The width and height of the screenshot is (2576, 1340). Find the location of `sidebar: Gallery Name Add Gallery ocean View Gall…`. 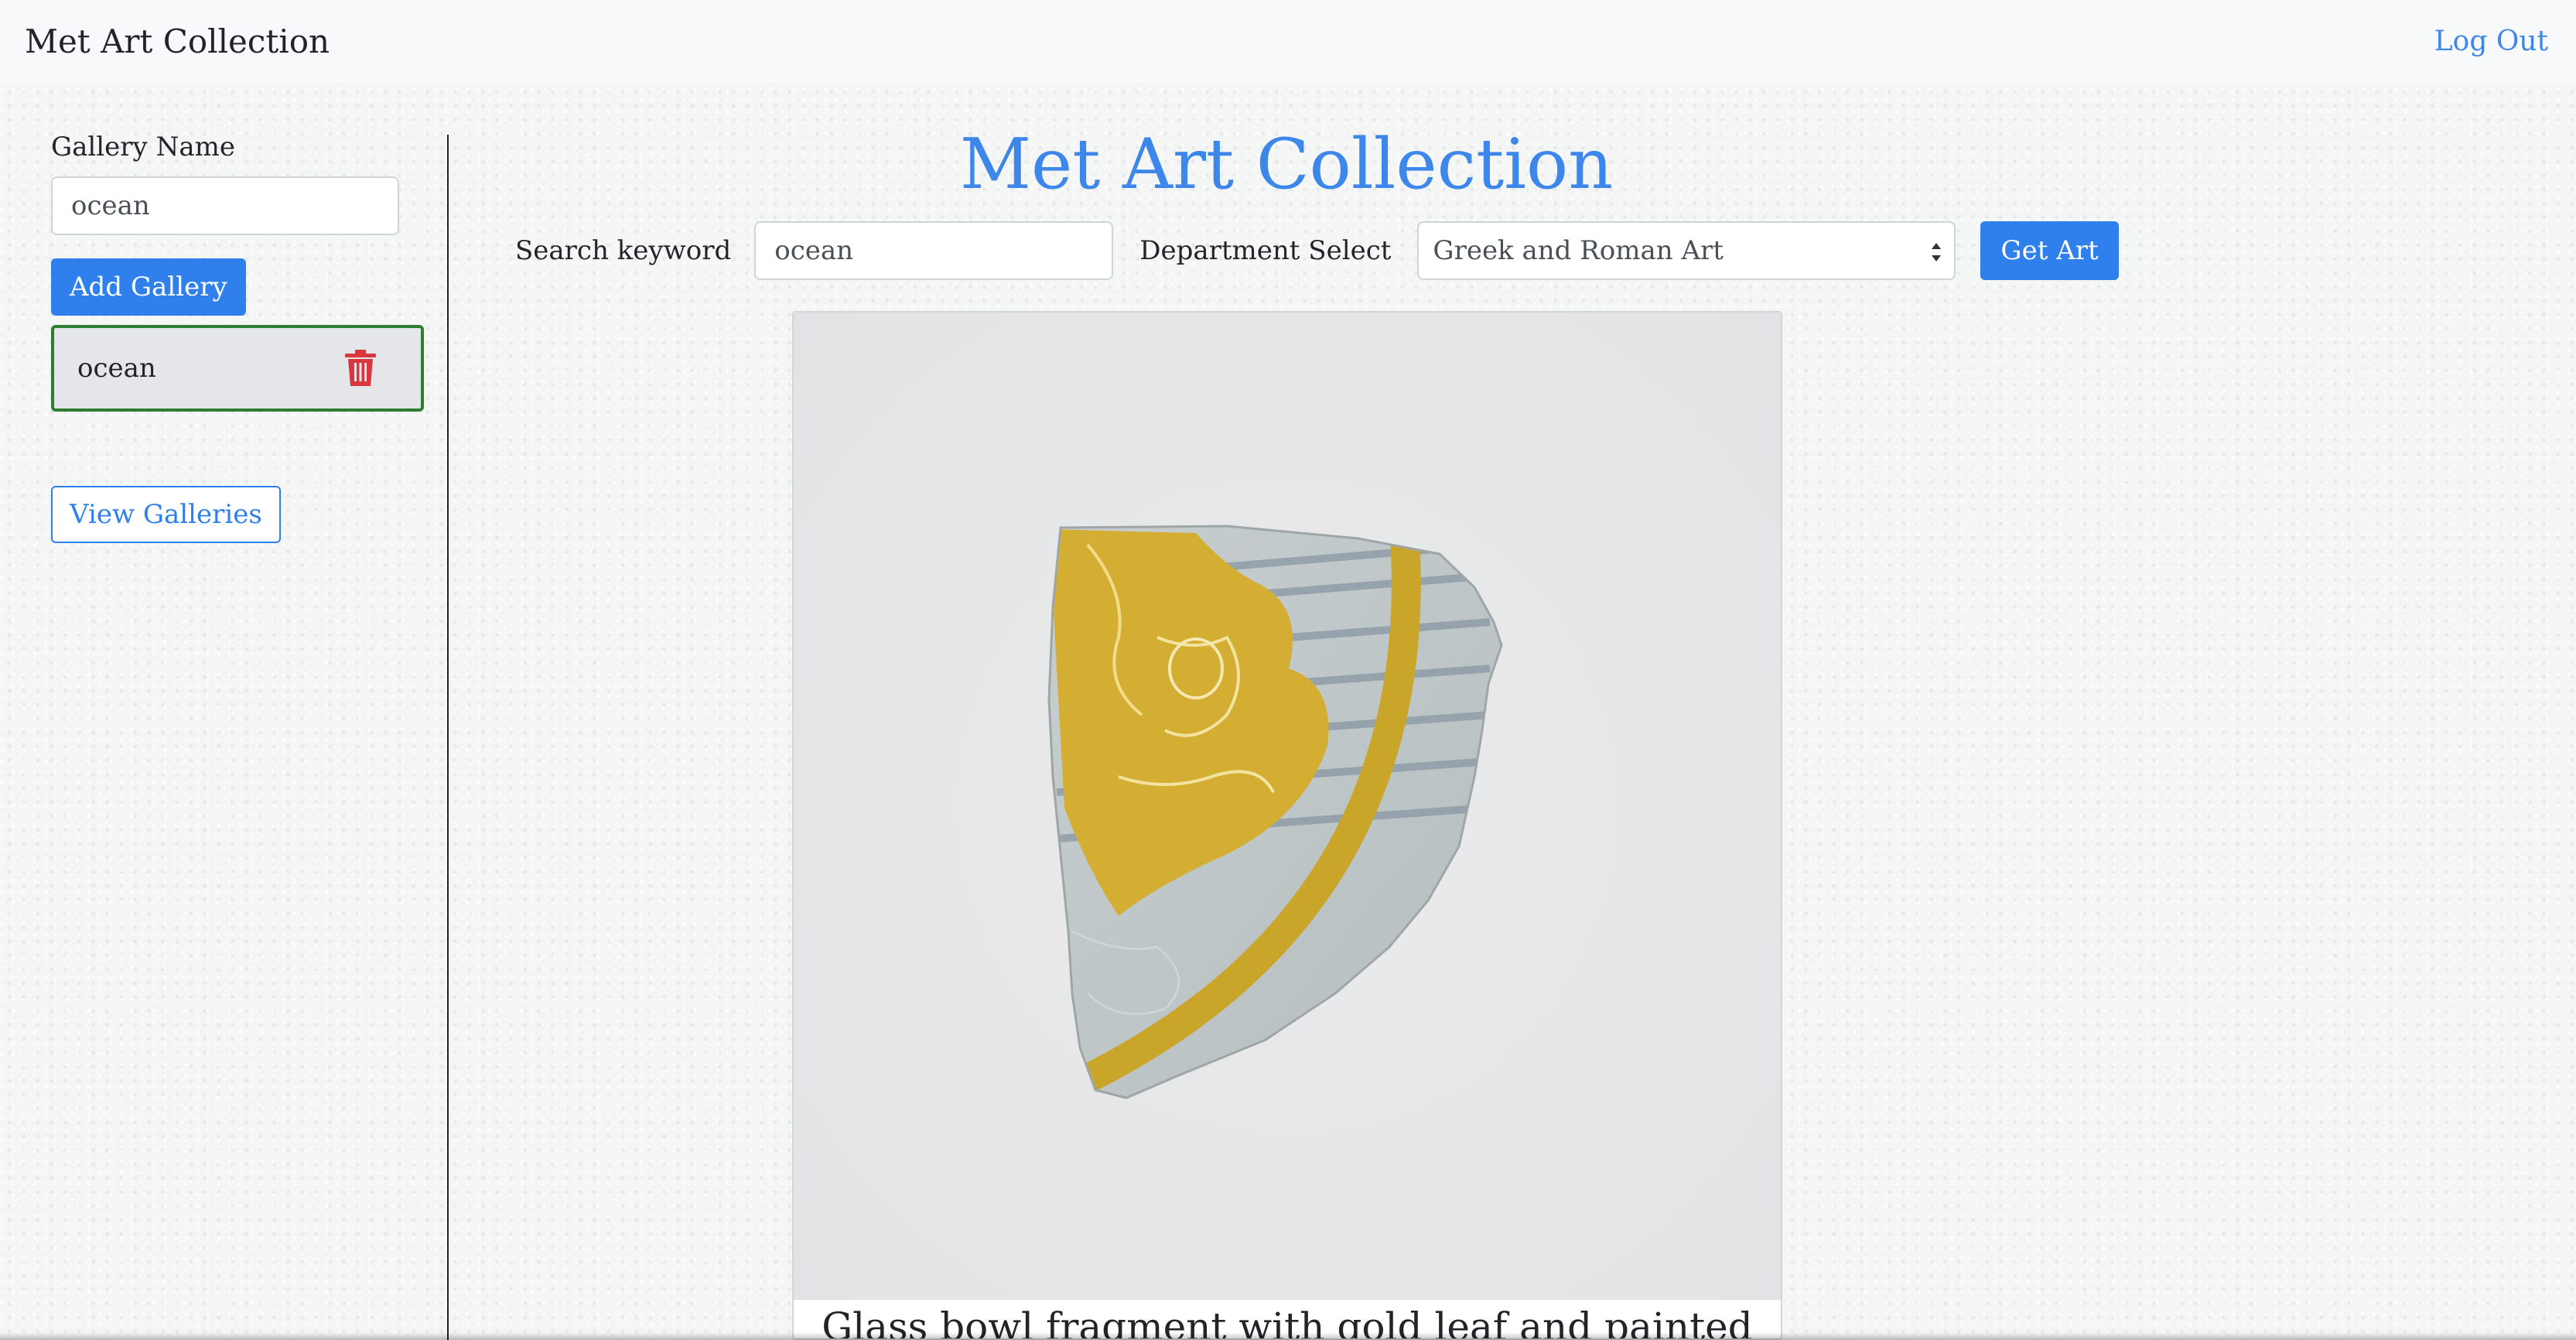

sidebar: Gallery Name Add Gallery ocean View Gall… is located at coordinates (240, 337).